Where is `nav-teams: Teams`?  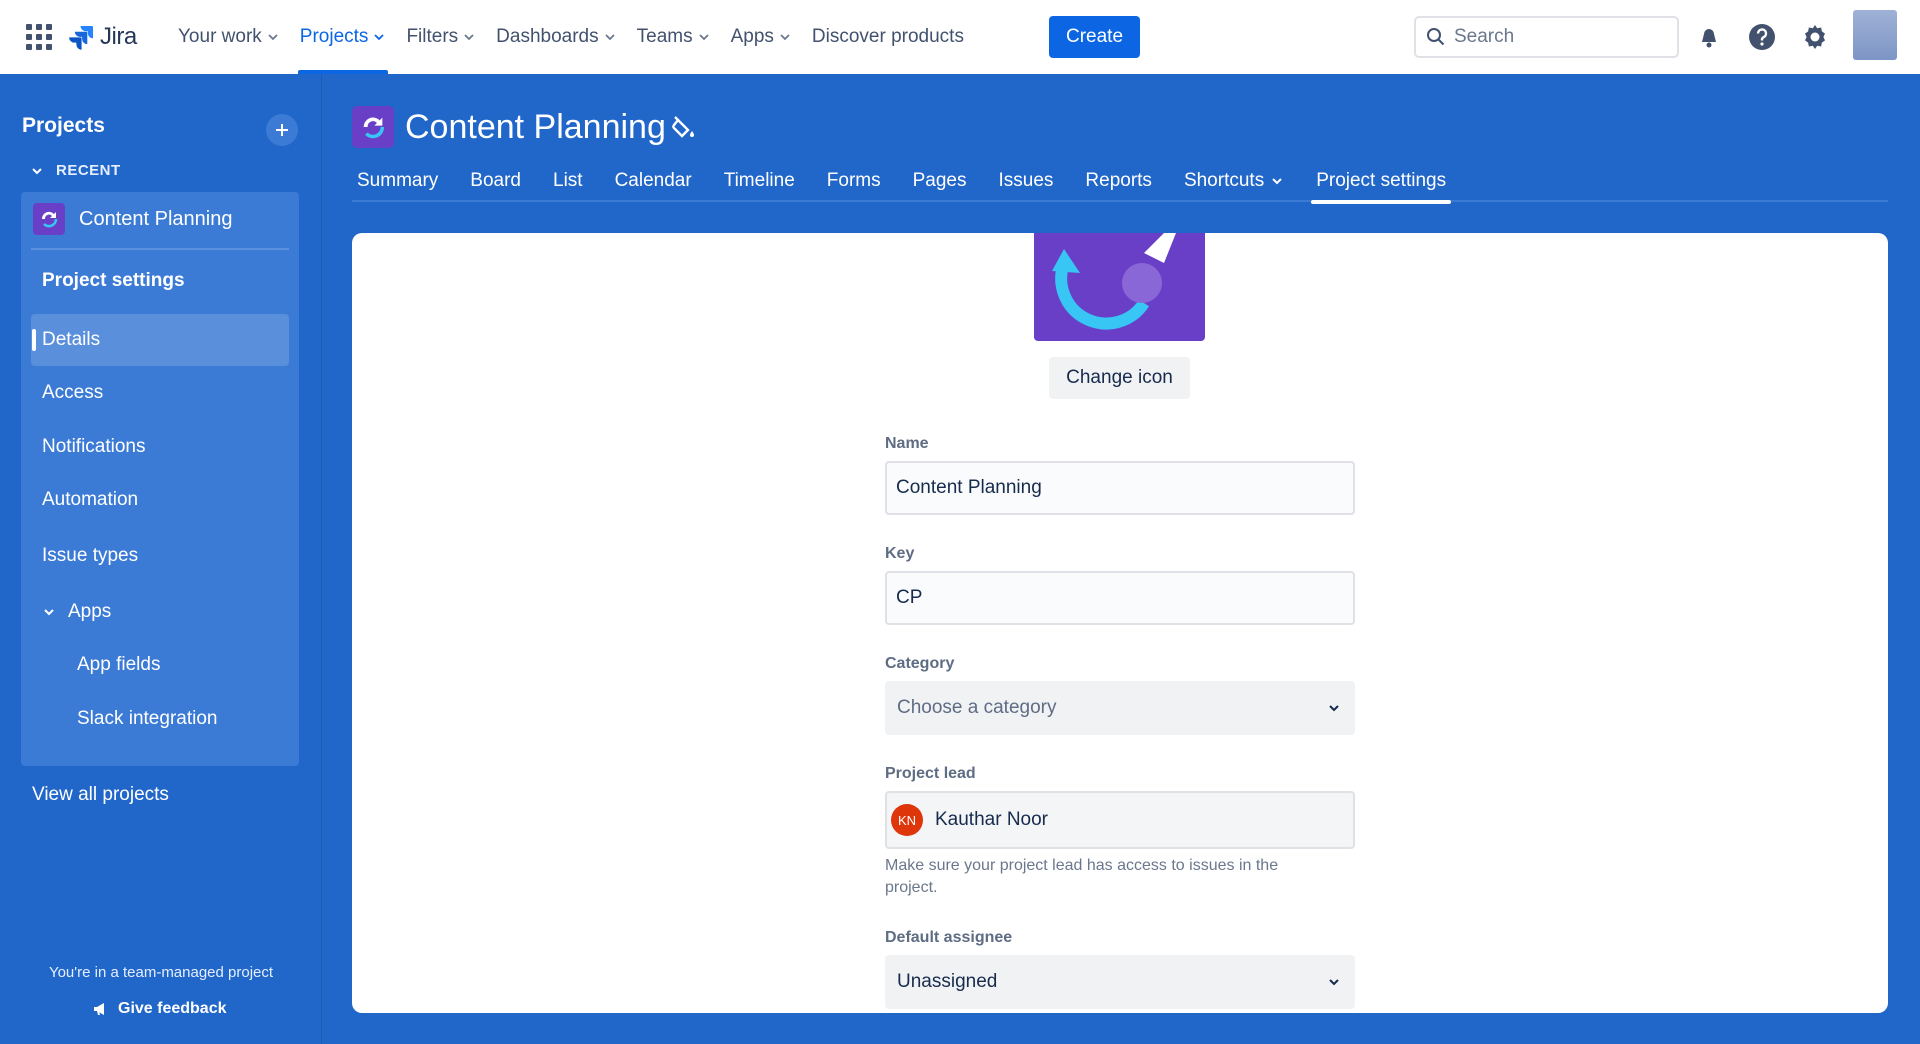 nav-teams: Teams is located at coordinates (674, 37).